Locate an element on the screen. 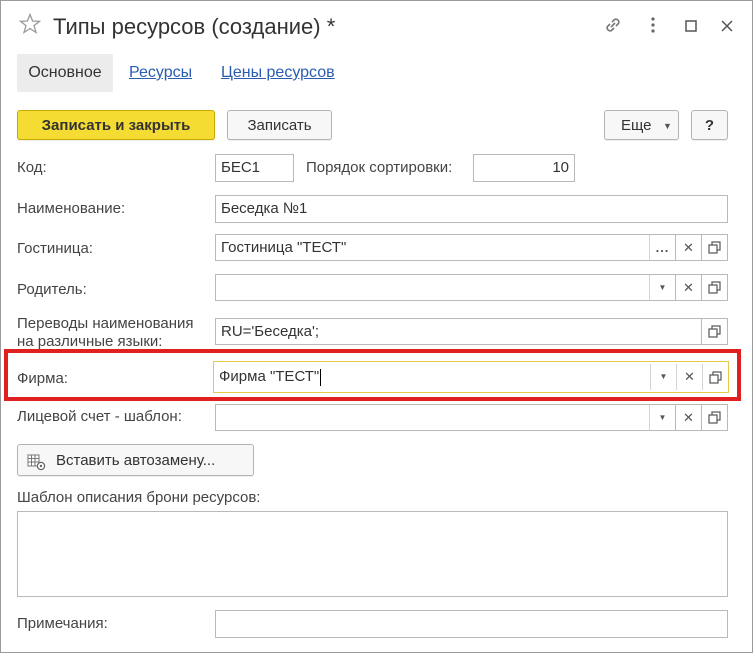 The height and width of the screenshot is (653, 753). booking-template-label: Шаблон описания брони ресурсов: is located at coordinates (139, 497).